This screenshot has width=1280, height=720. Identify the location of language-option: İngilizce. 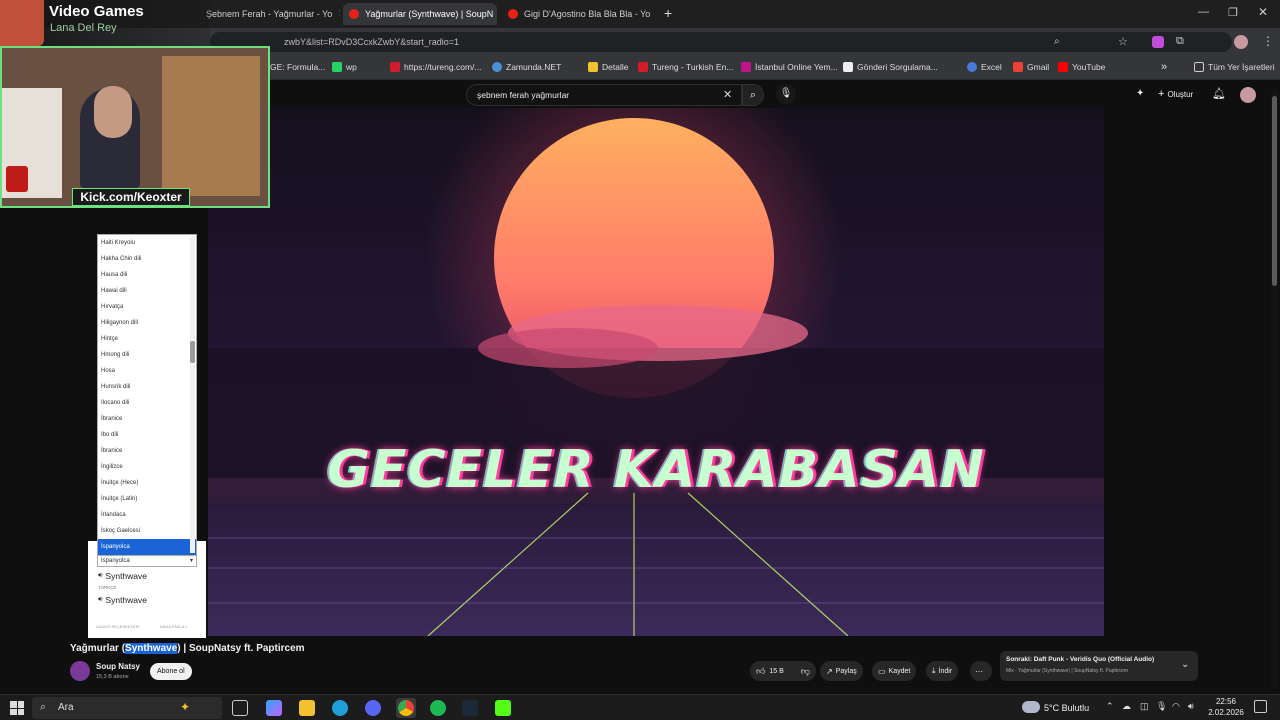
(147, 467).